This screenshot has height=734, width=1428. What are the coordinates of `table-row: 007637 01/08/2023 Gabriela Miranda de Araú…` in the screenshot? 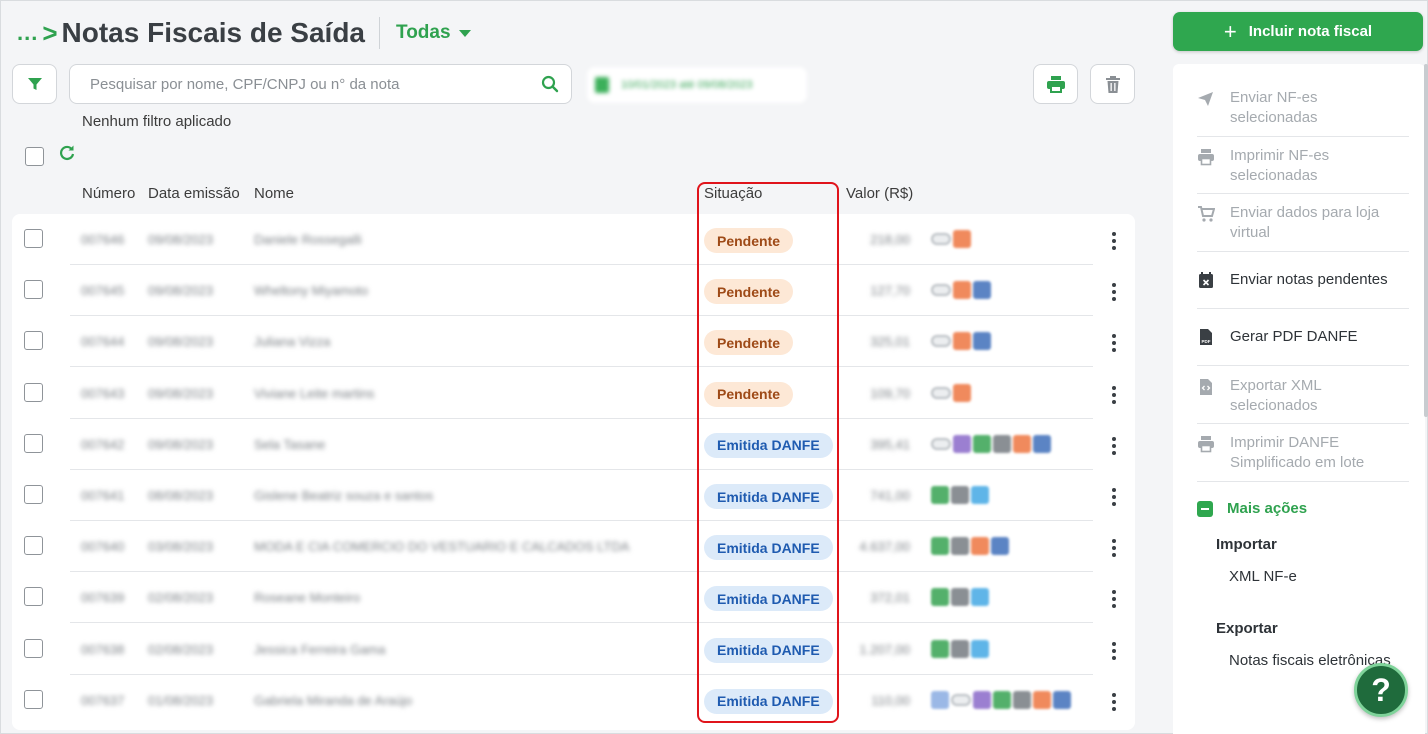 It's located at (573, 700).